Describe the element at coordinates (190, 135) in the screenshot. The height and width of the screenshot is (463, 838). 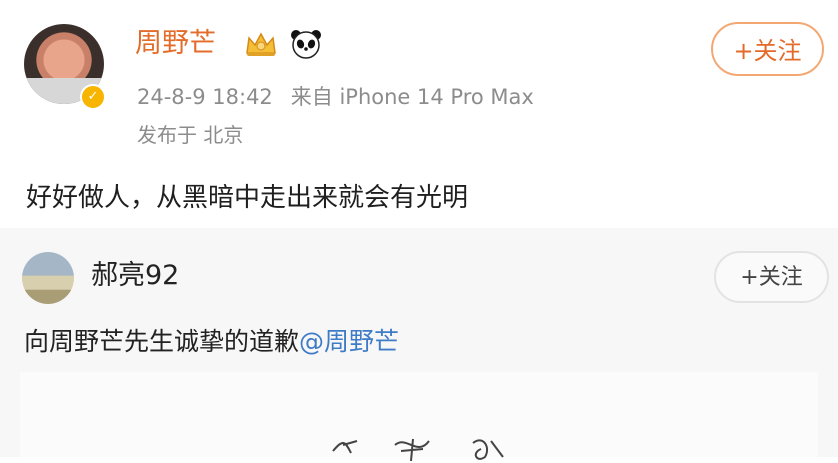
I see `post-location: 发布于 北京` at that location.